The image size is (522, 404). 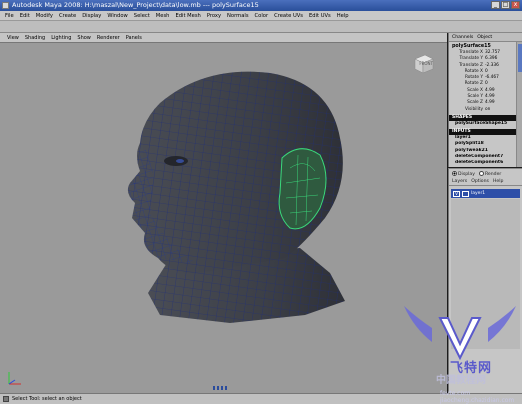 What do you see at coordinates (485, 193) in the screenshot?
I see `layer-row-layer1: V layer1` at bounding box center [485, 193].